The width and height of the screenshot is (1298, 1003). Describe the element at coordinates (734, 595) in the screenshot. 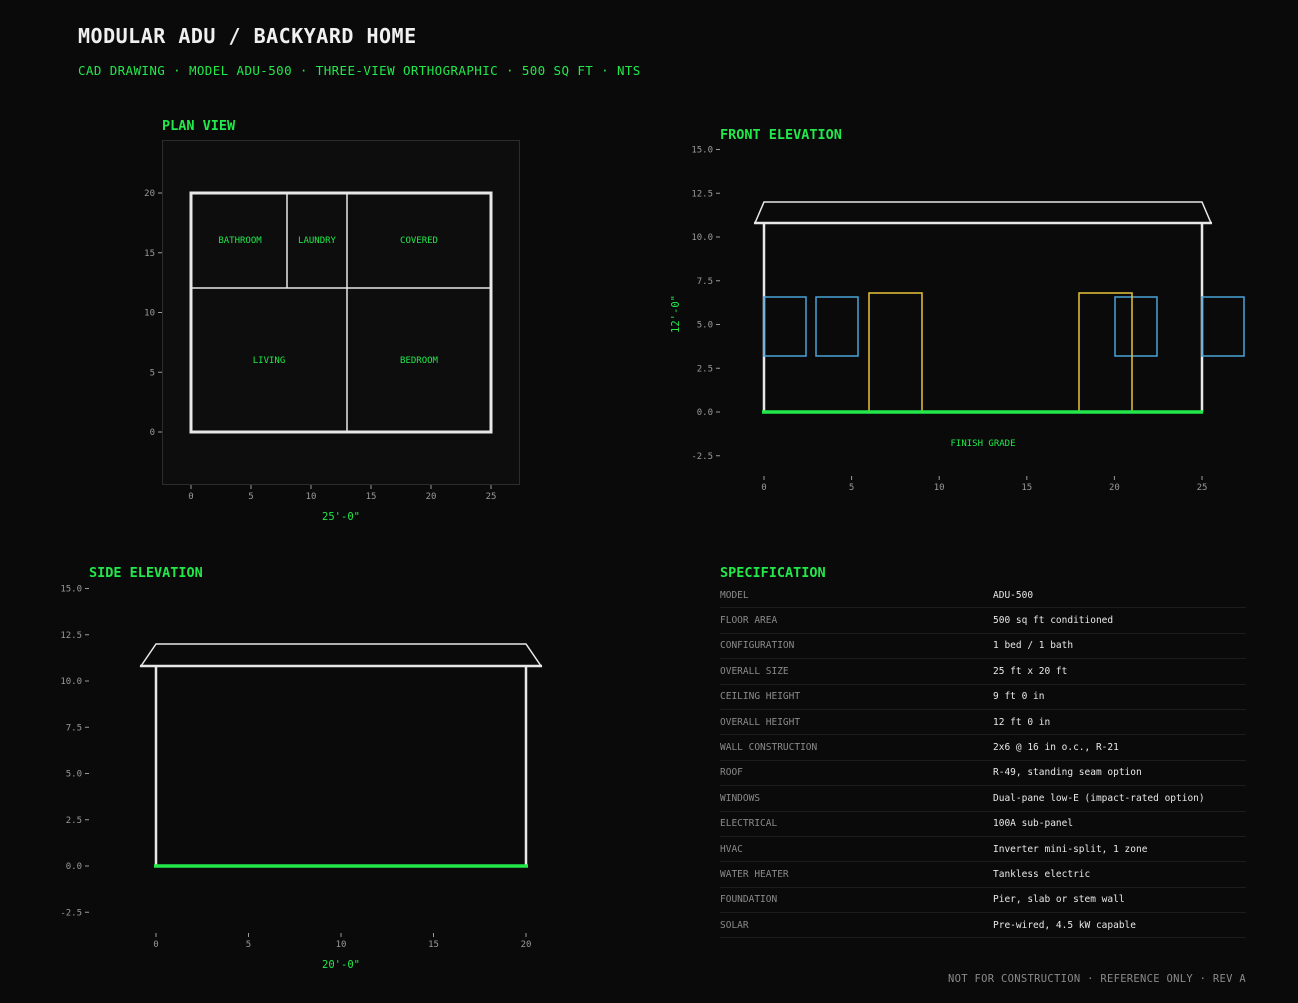

I see `spec-key: MODEL` at that location.